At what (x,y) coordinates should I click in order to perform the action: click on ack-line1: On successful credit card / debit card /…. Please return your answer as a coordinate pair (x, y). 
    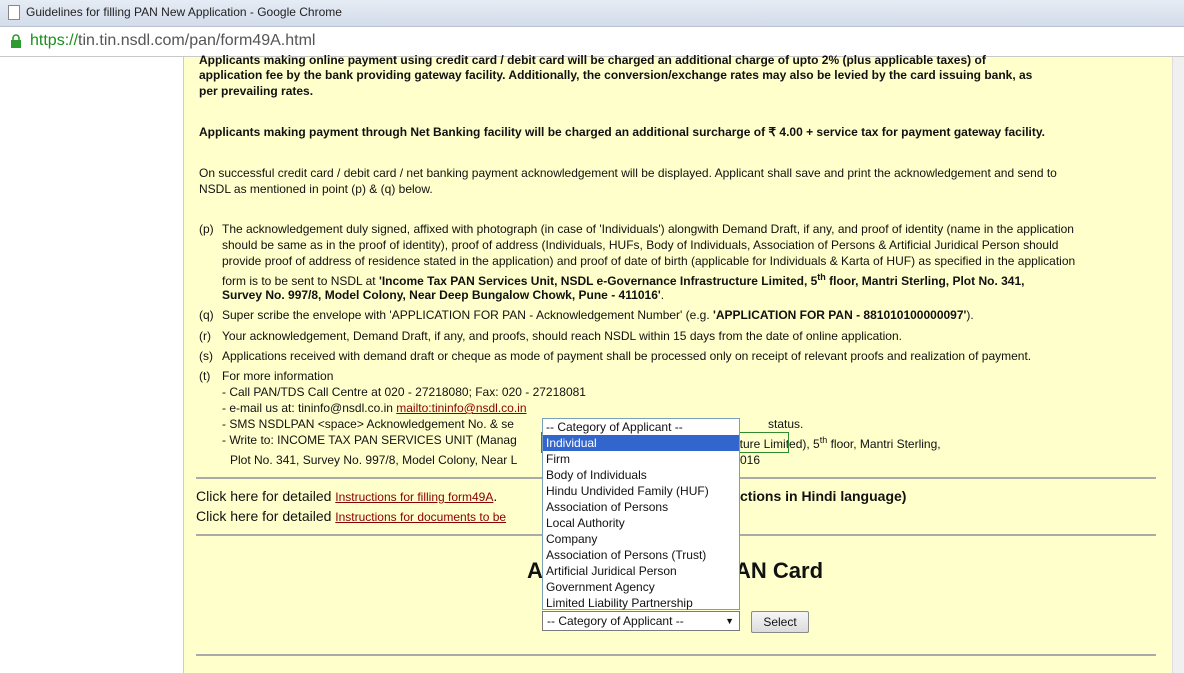
    Looking at the image, I should click on (628, 173).